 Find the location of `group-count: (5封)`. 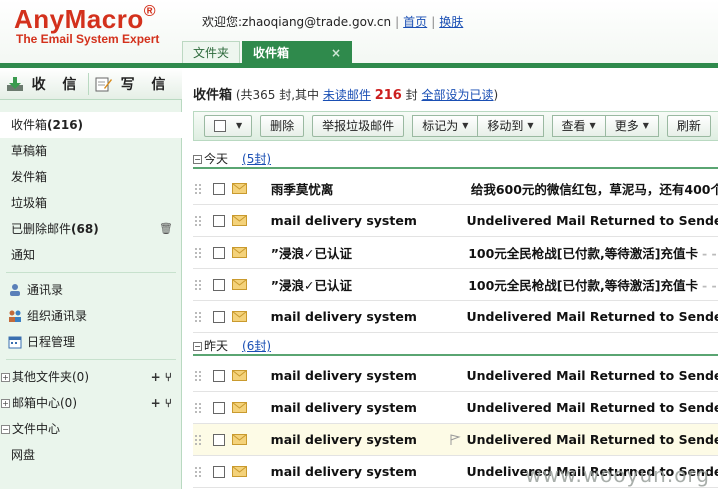

group-count: (5封) is located at coordinates (256, 159).